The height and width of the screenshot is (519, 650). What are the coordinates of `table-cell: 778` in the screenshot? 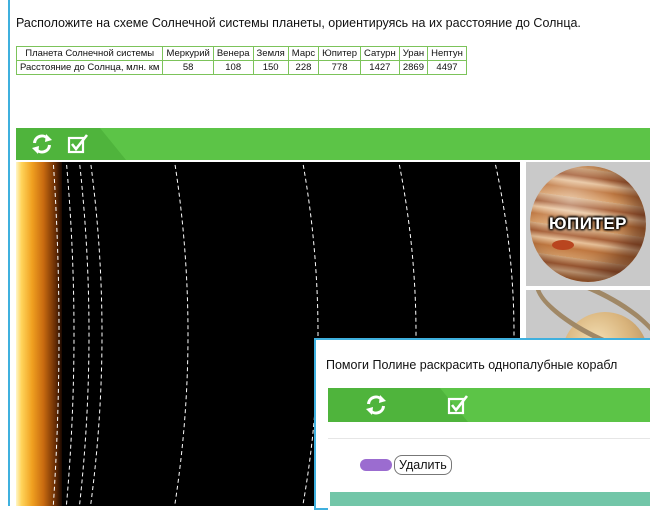 It's located at (340, 67).